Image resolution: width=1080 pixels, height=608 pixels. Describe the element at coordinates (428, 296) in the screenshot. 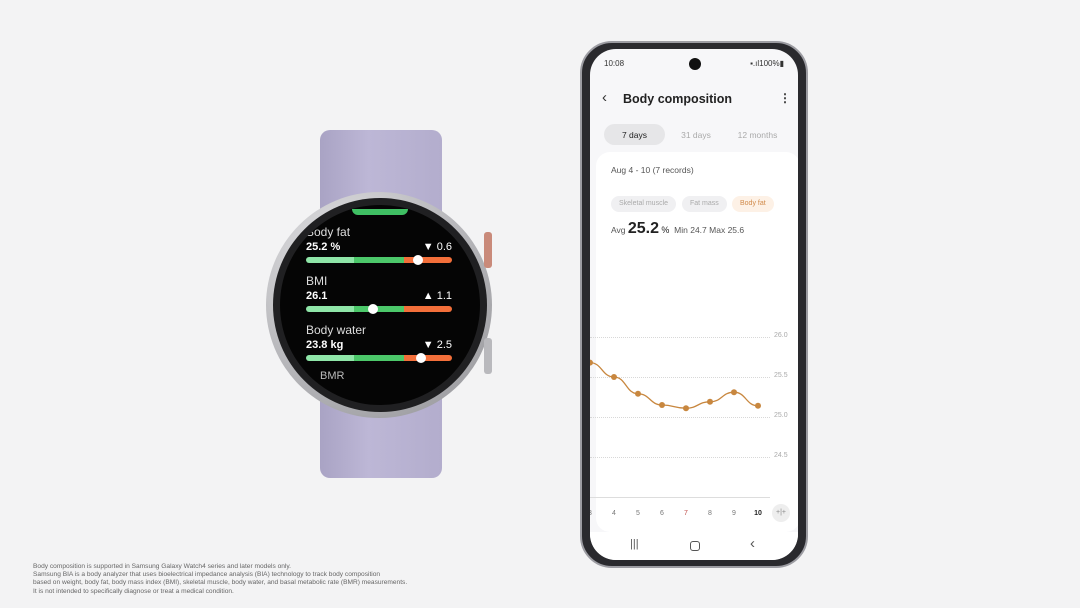

I see `triangle-up-icon: ▲` at that location.